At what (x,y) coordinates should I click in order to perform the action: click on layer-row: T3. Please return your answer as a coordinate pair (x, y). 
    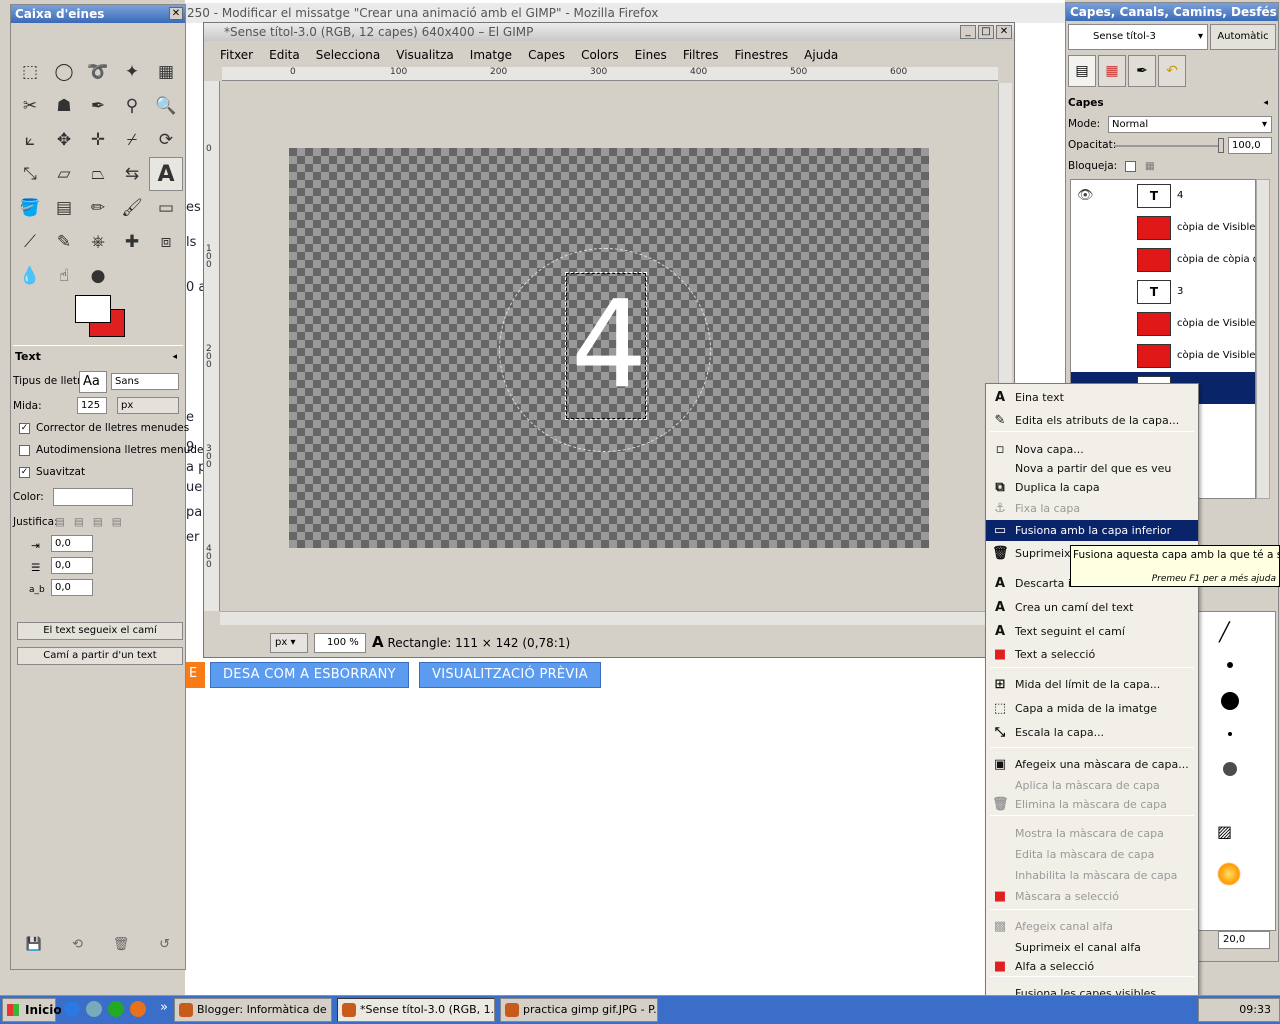
    Looking at the image, I should click on (1163, 292).